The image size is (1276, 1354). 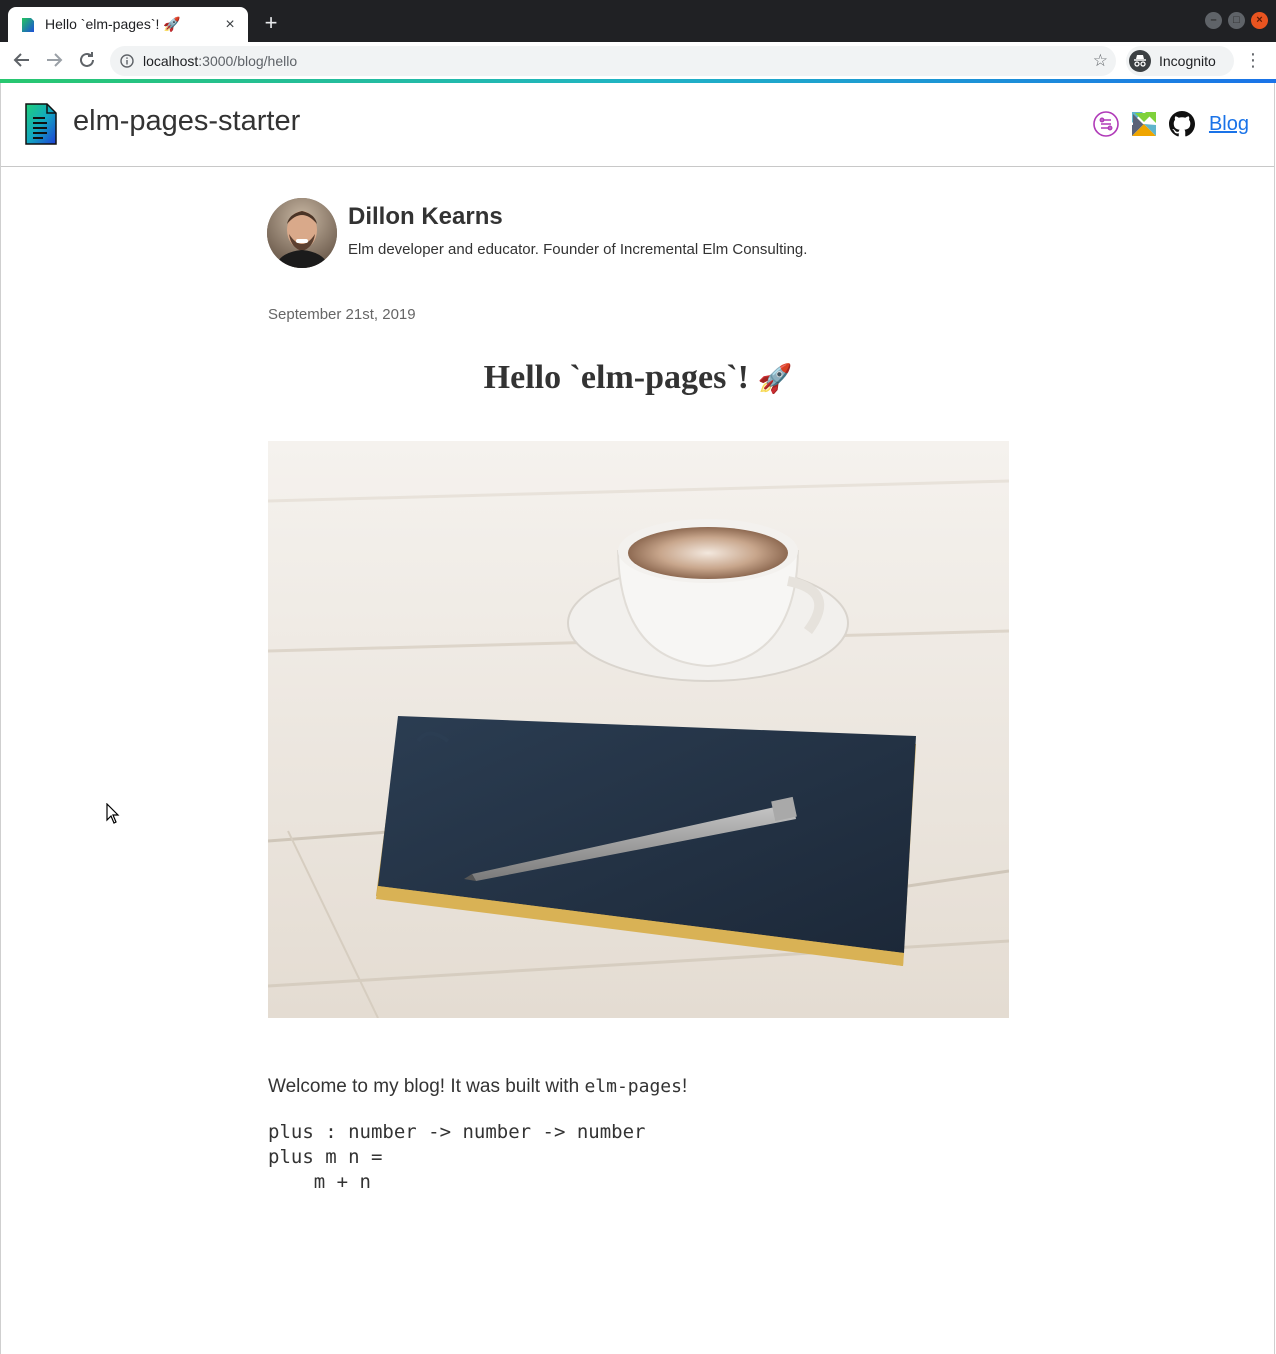 I want to click on page-favicon-icon, so click(x=28, y=24).